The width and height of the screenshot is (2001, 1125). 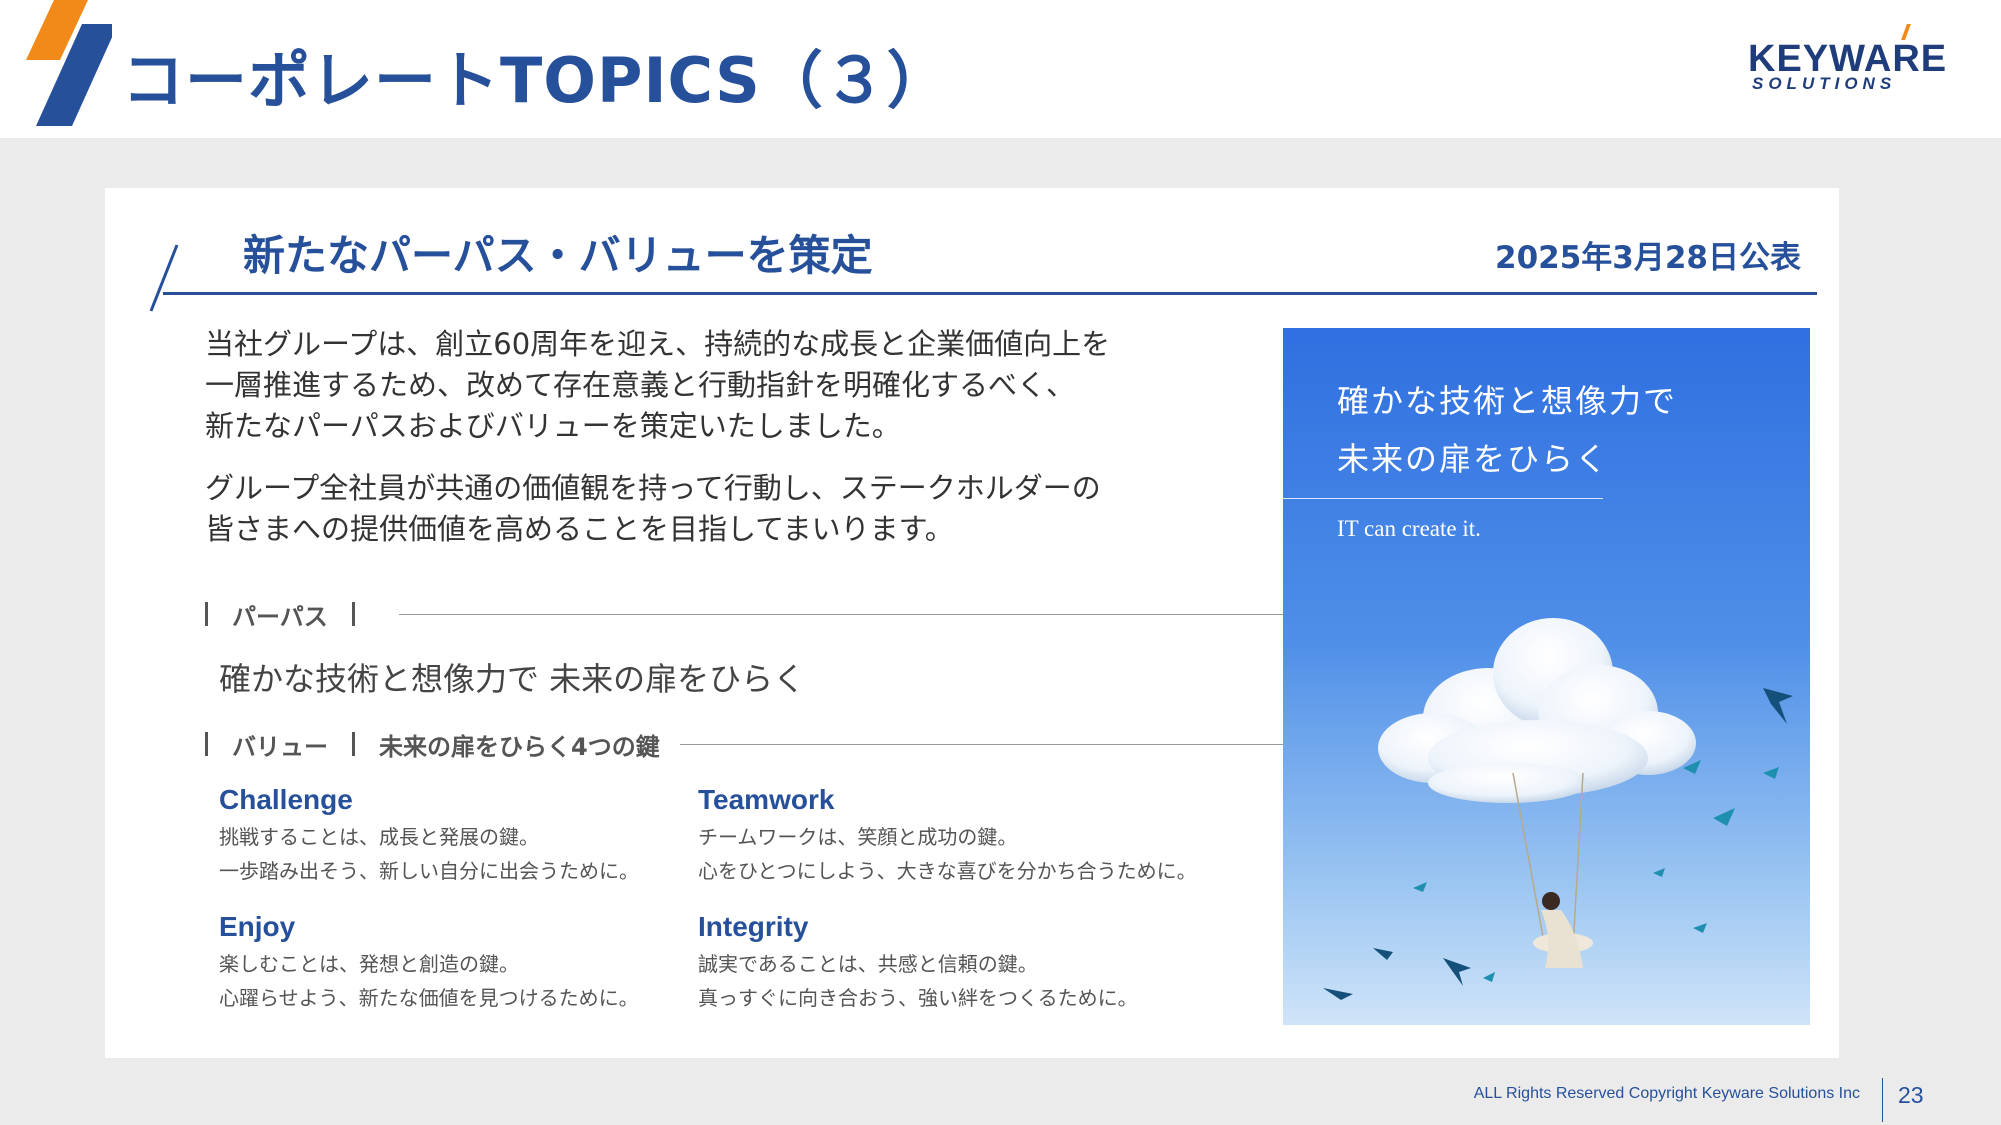 What do you see at coordinates (947, 871) in the screenshot?
I see `value-description: 心をひとつにしよう、大きな喜びを分かち合うために。` at bounding box center [947, 871].